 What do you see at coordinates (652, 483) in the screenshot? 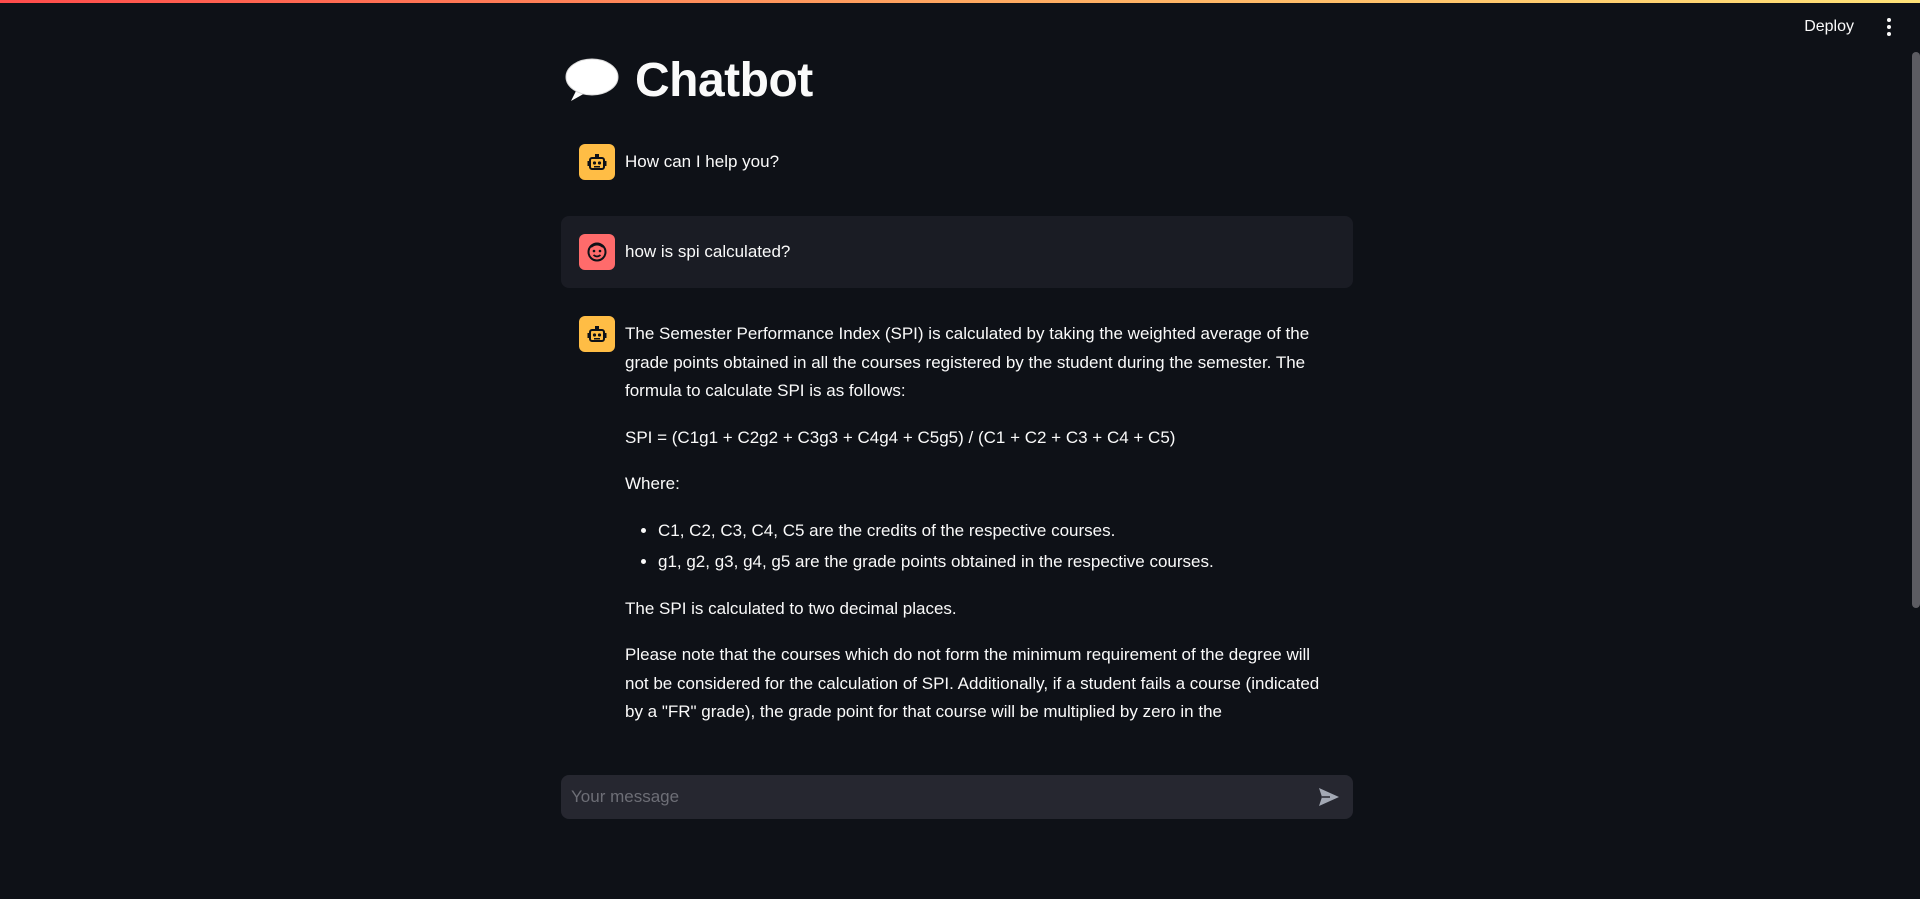
I see `message-paragraph: Where:` at bounding box center [652, 483].